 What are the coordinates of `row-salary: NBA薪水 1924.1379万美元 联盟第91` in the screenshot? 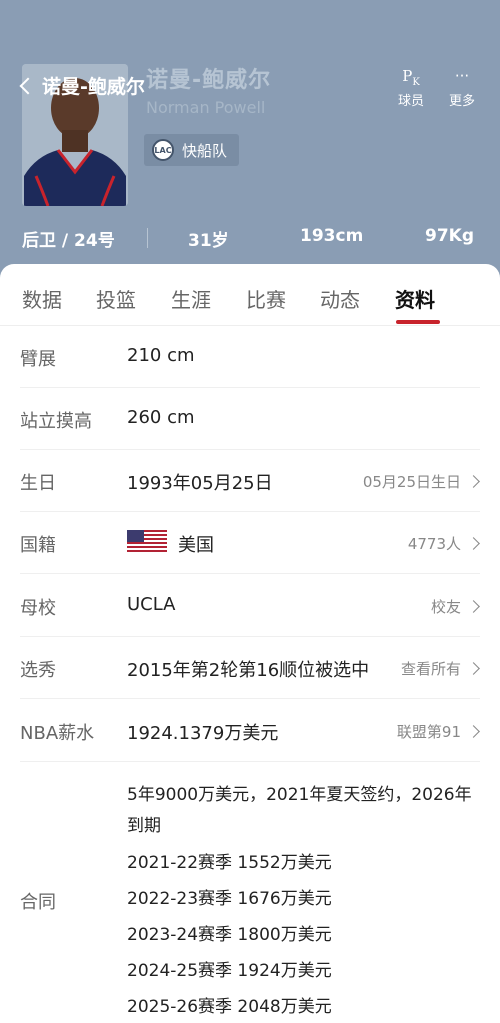 It's located at (250, 731).